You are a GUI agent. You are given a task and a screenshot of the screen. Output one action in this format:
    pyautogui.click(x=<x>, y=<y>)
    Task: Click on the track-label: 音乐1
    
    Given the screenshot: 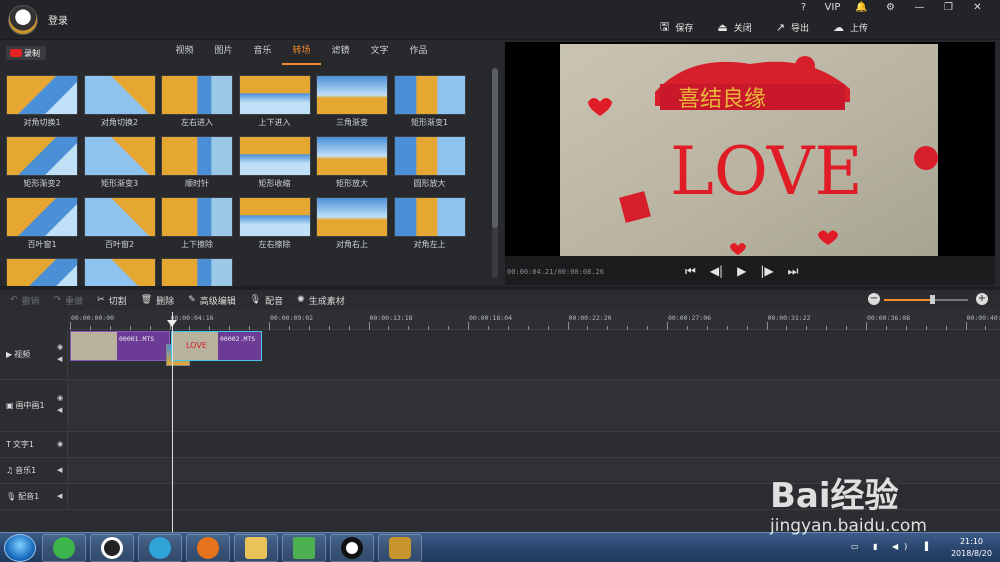 What is the action you would take?
    pyautogui.click(x=26, y=470)
    